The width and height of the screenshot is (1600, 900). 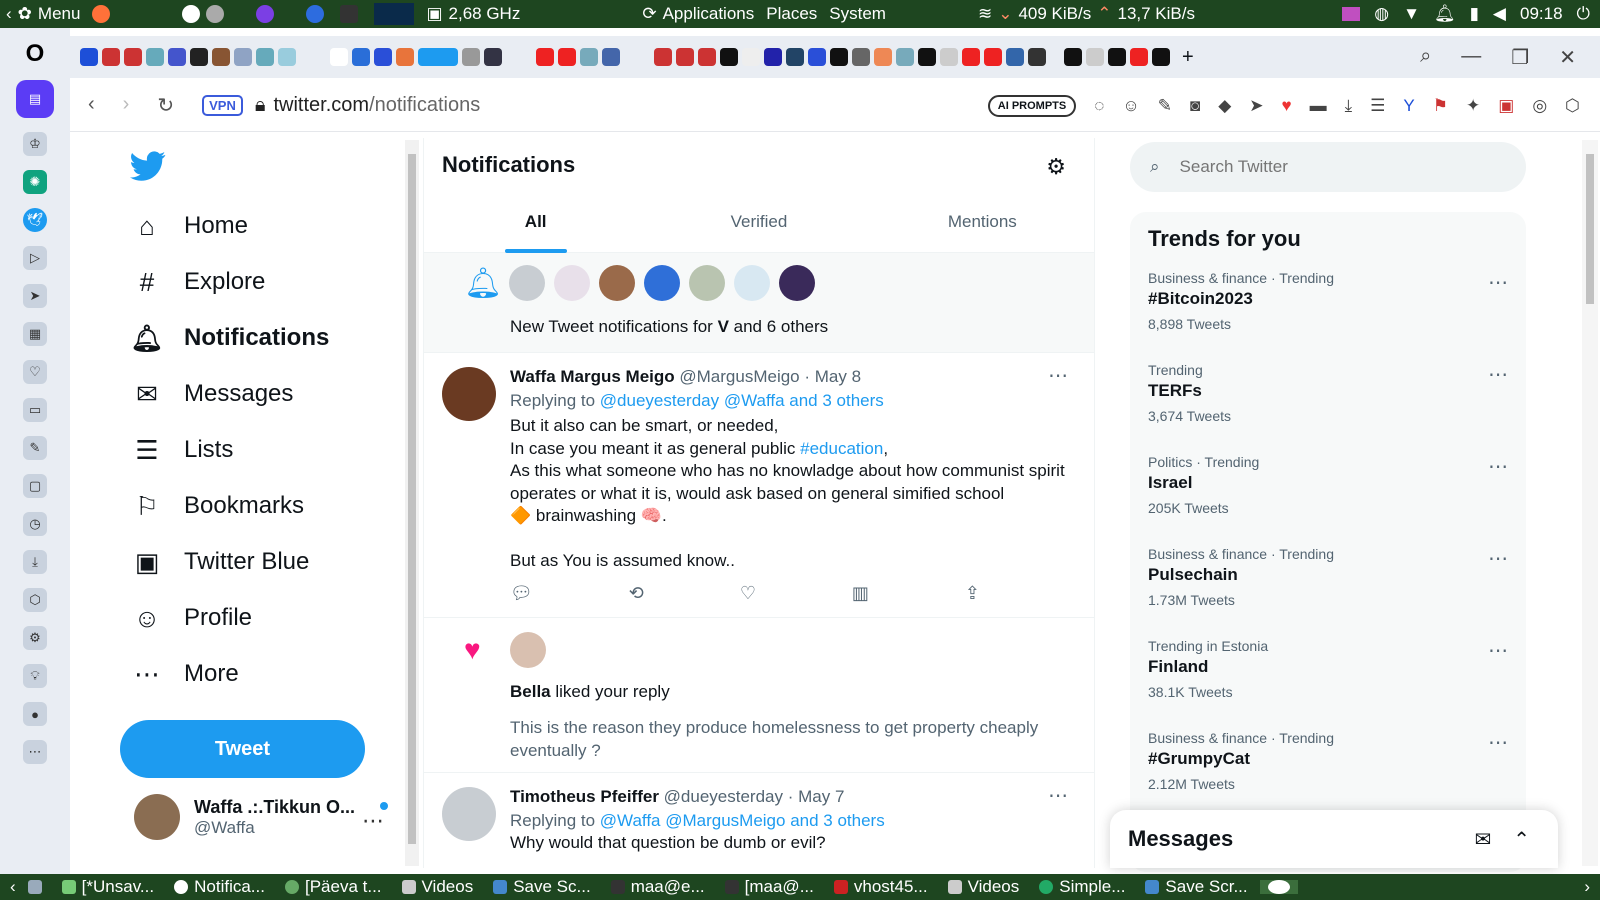 What do you see at coordinates (367, 105) in the screenshot?
I see `url-field: 🔒︎ twitter.com/notifications` at bounding box center [367, 105].